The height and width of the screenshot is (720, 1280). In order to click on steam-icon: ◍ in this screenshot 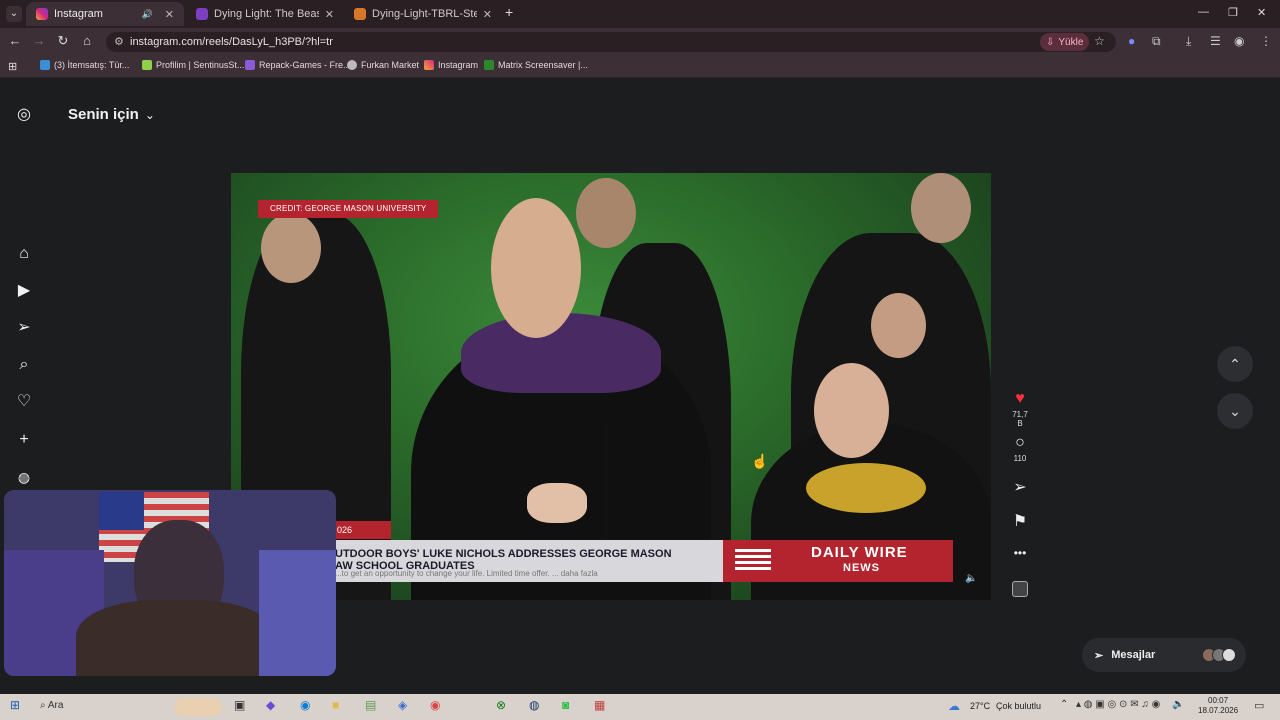, I will do `click(534, 705)`.